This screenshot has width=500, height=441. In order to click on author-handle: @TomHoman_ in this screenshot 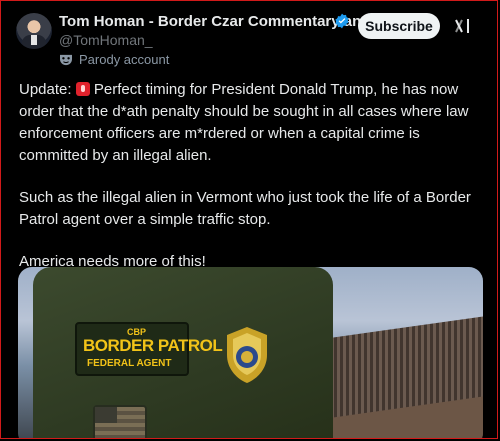, I will do `click(106, 40)`.